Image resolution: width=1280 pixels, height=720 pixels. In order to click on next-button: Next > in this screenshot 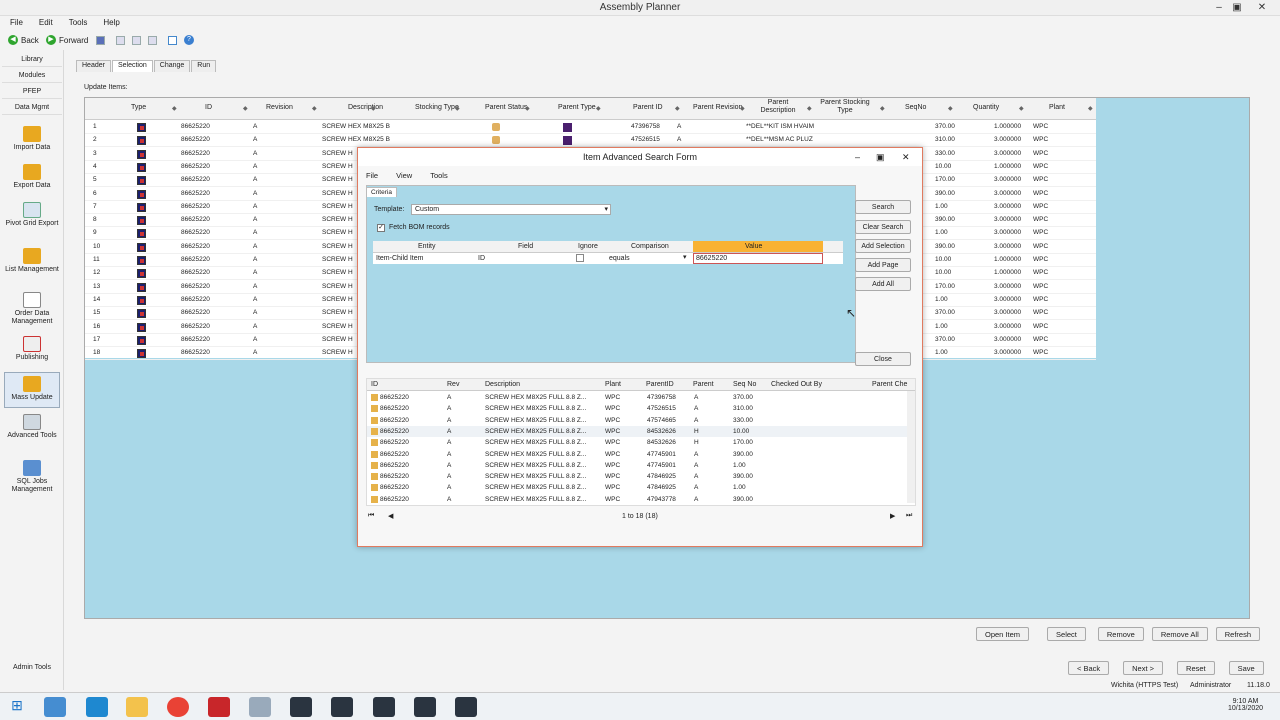, I will do `click(1143, 668)`.